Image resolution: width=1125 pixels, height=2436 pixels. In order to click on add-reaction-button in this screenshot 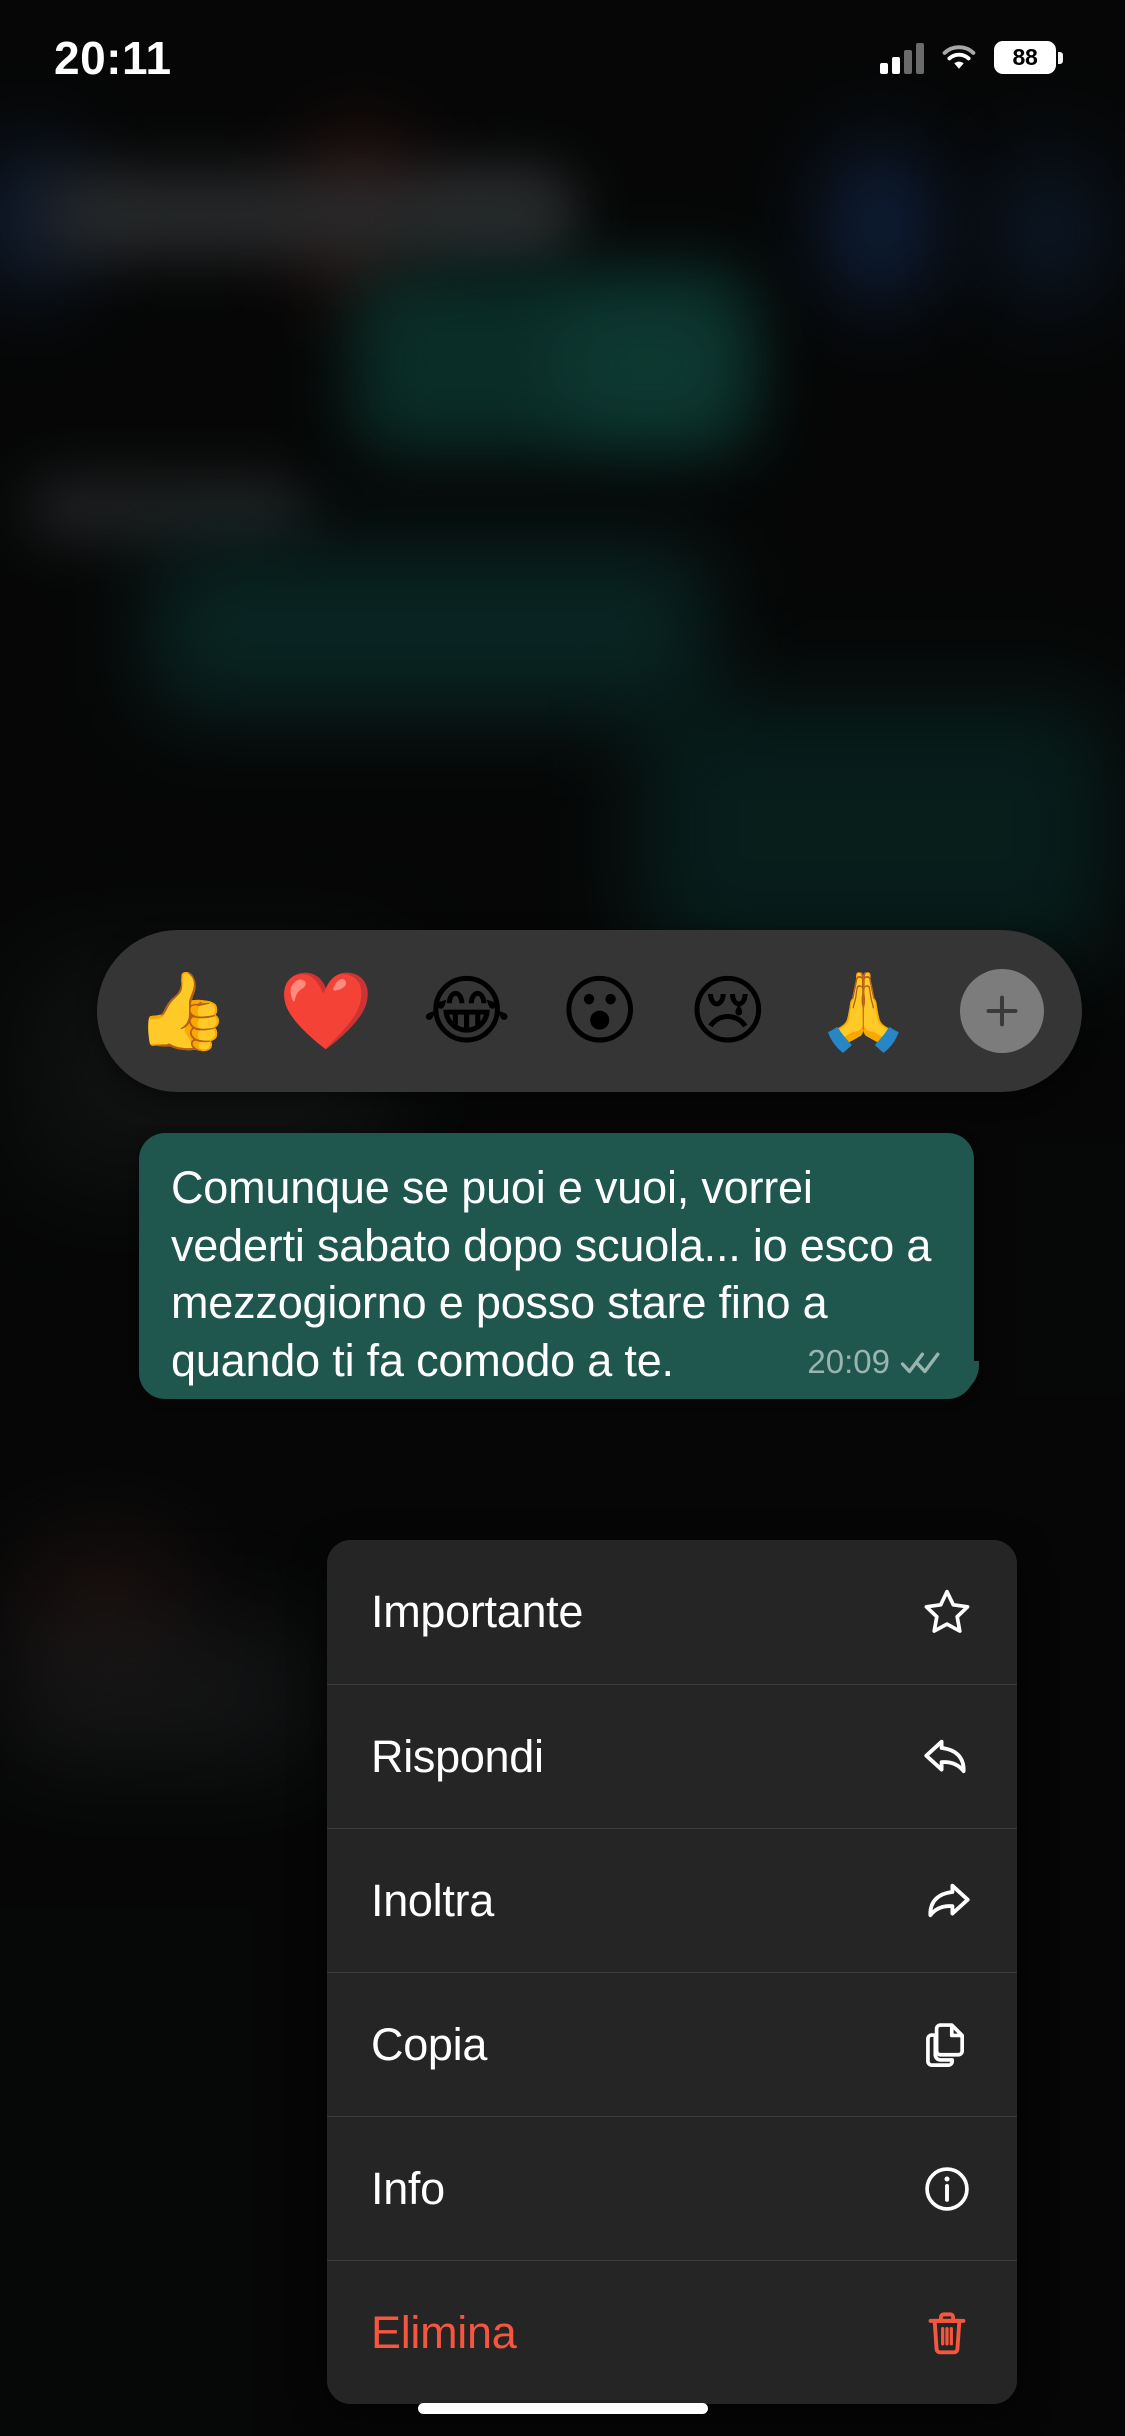, I will do `click(1001, 1011)`.